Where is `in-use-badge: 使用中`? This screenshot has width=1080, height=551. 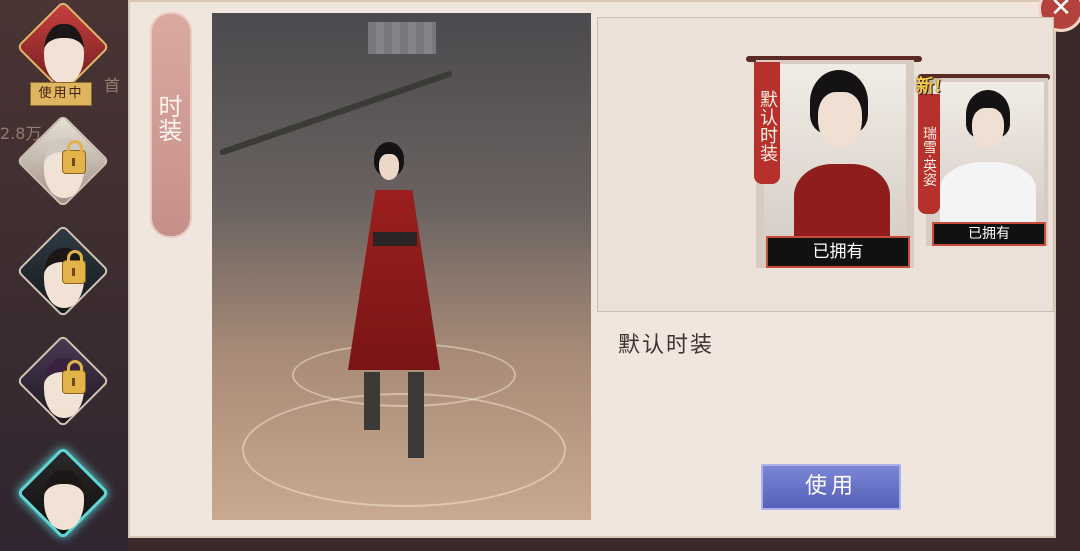
in-use-badge: 使用中 is located at coordinates (61, 94).